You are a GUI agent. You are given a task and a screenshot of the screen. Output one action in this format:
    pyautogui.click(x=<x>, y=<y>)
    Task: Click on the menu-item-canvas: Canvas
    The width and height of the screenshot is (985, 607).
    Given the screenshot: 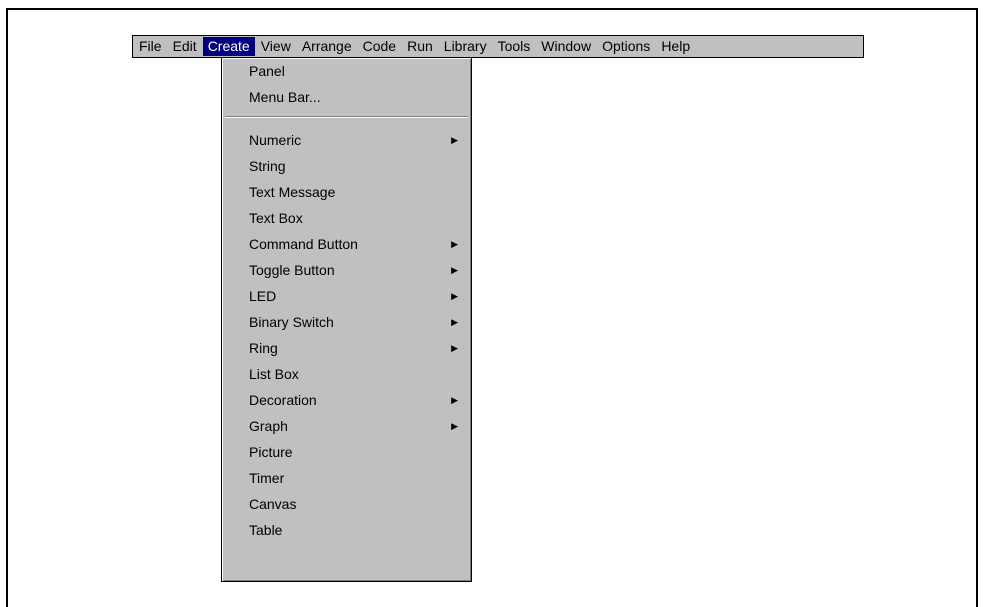 What is the action you would take?
    pyautogui.click(x=360, y=504)
    